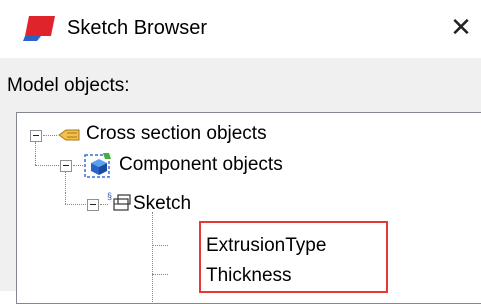  I want to click on close-button: ✕, so click(461, 27).